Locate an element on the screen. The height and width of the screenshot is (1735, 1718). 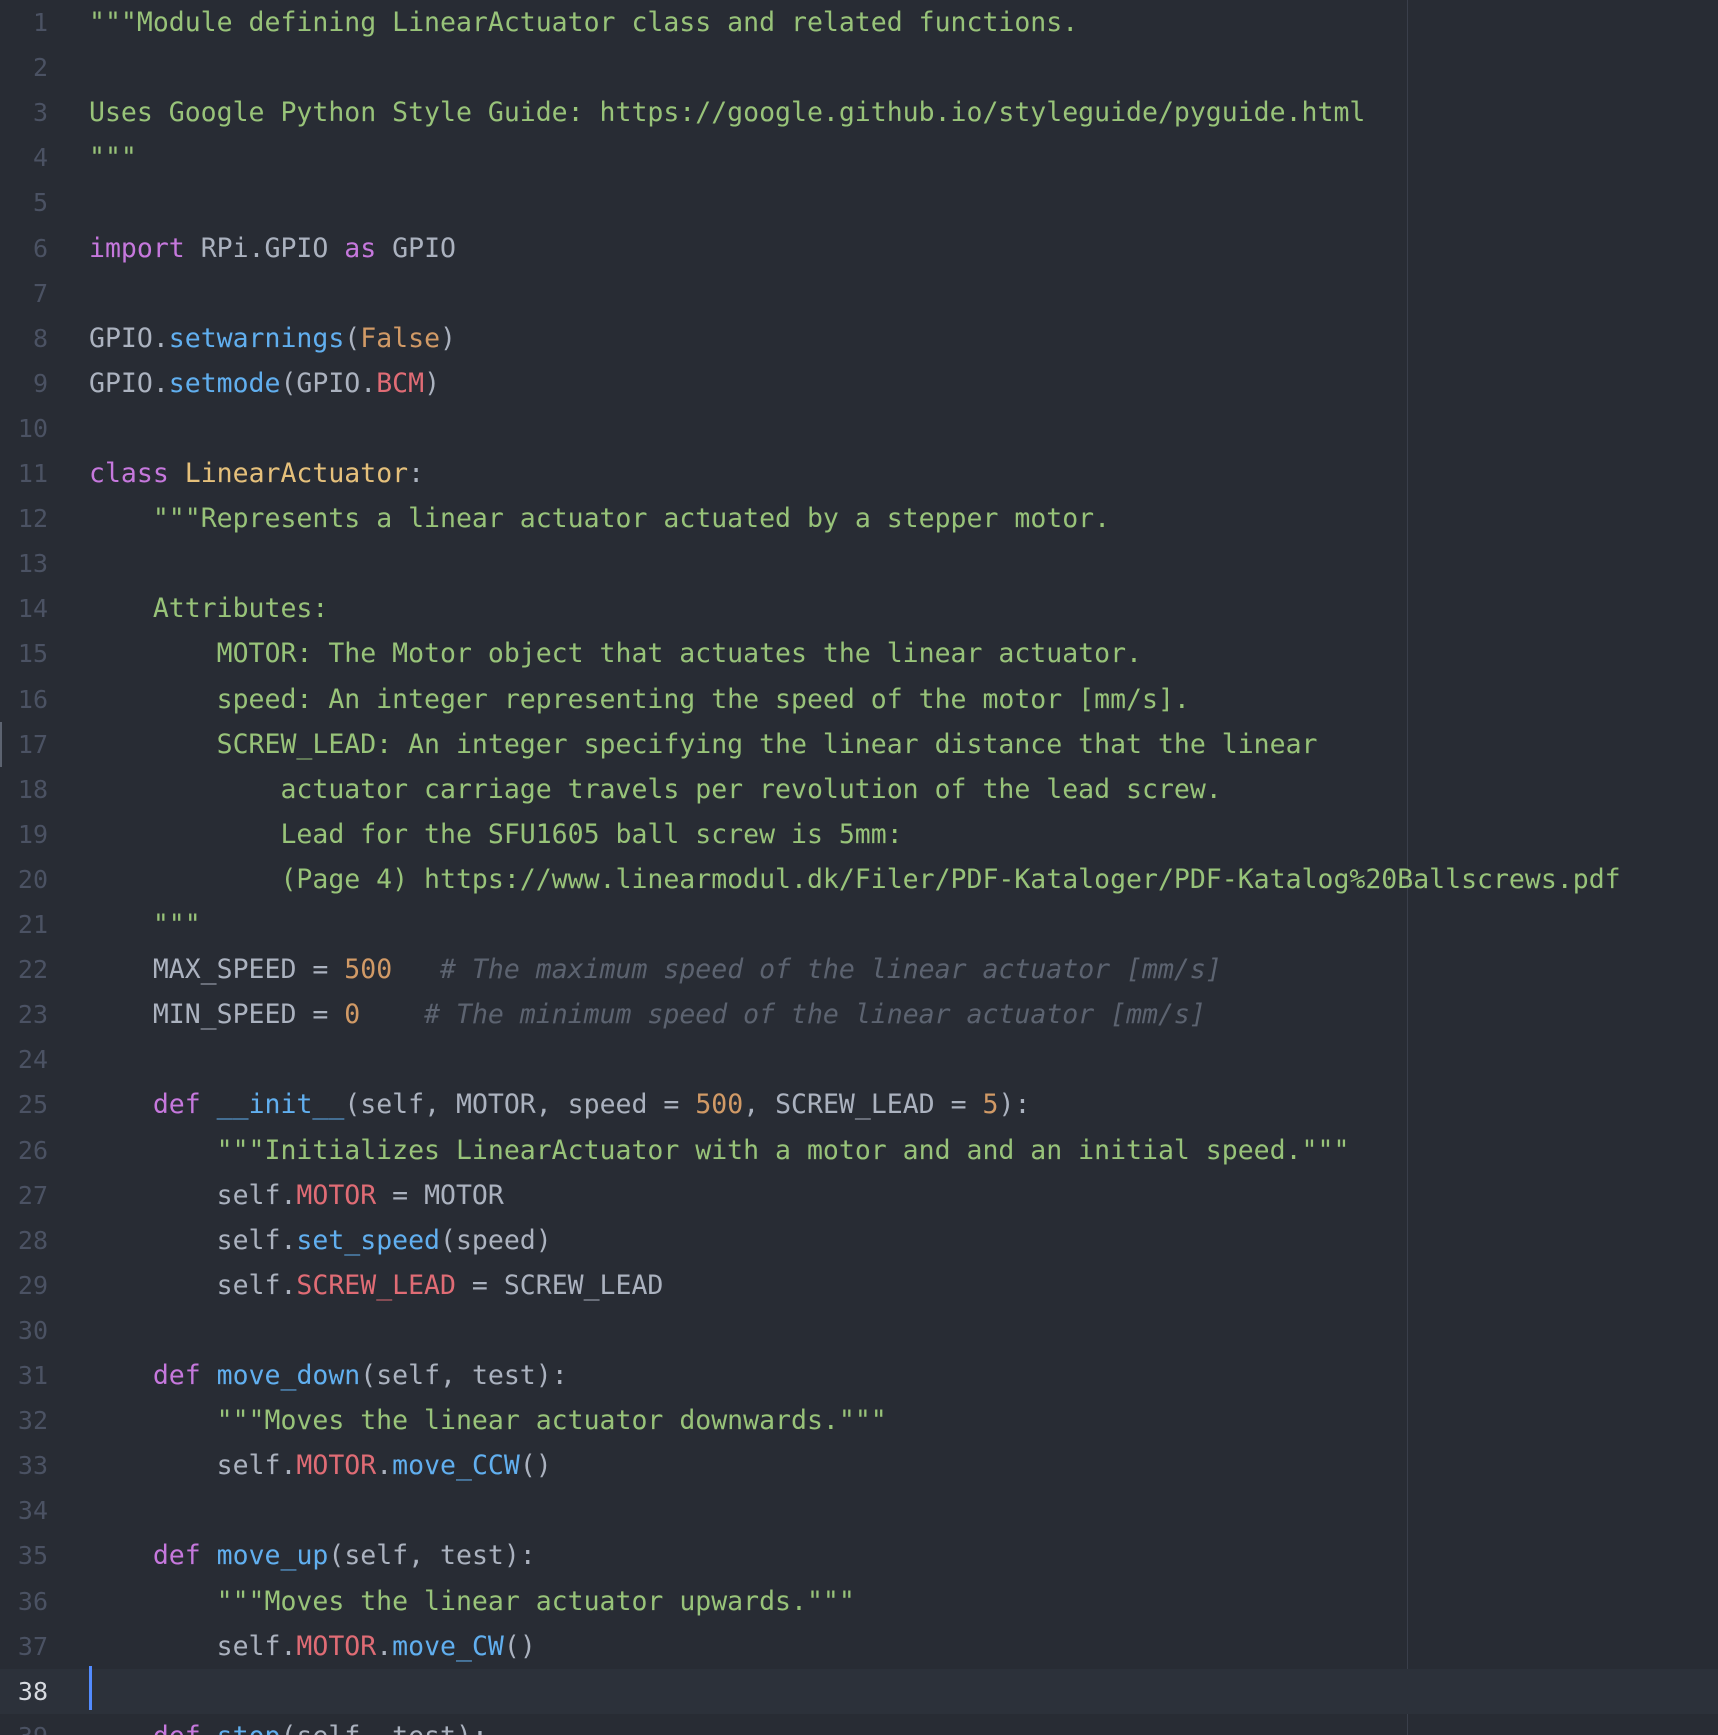
line-number: 28 is located at coordinates (32, 1240).